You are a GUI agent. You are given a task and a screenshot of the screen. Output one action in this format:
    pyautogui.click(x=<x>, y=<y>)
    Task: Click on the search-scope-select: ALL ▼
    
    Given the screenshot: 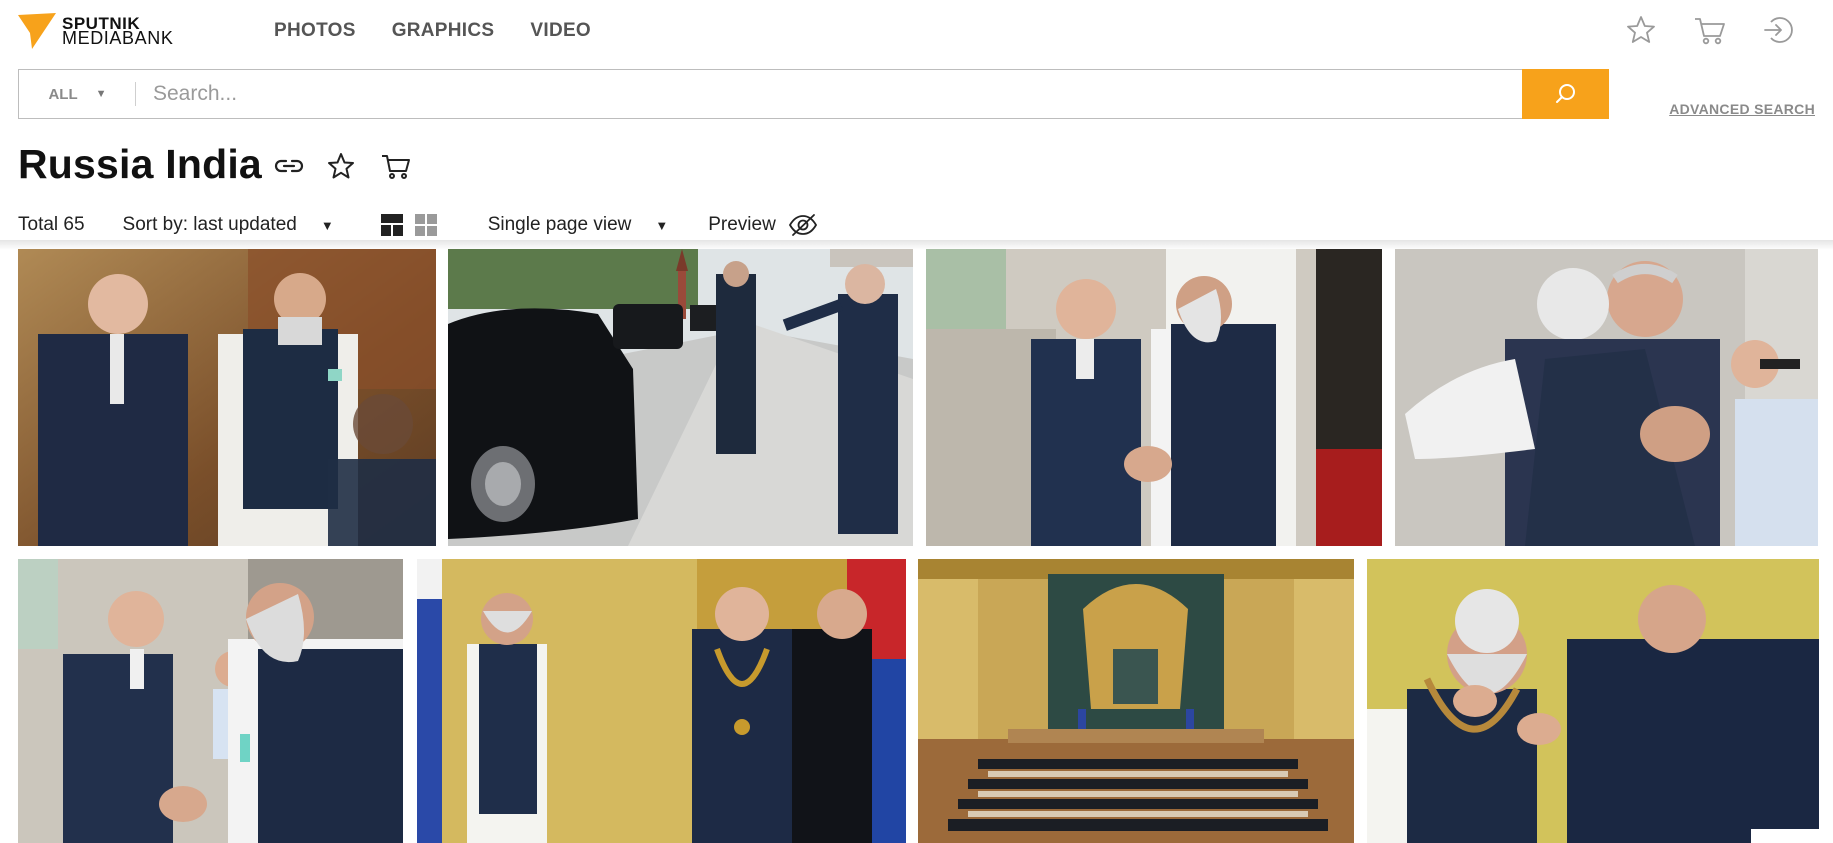 What is the action you would take?
    pyautogui.click(x=77, y=94)
    